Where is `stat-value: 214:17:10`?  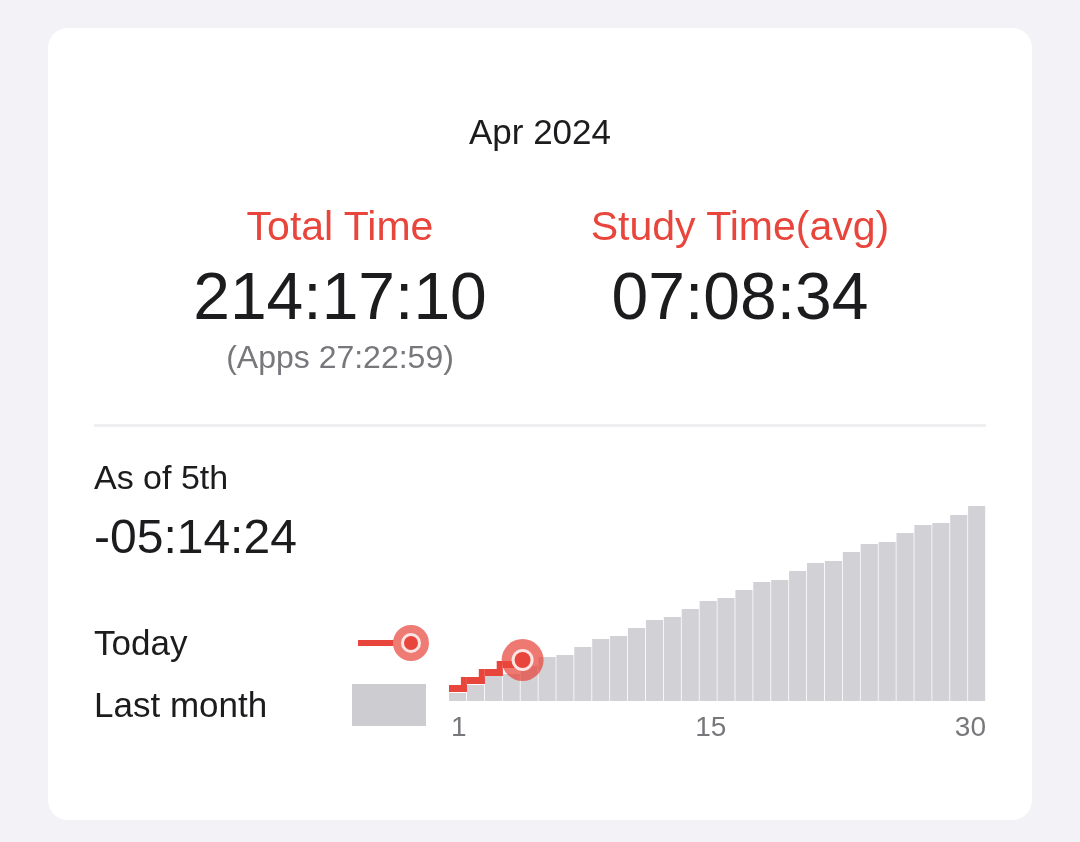 stat-value: 214:17:10 is located at coordinates (340, 296).